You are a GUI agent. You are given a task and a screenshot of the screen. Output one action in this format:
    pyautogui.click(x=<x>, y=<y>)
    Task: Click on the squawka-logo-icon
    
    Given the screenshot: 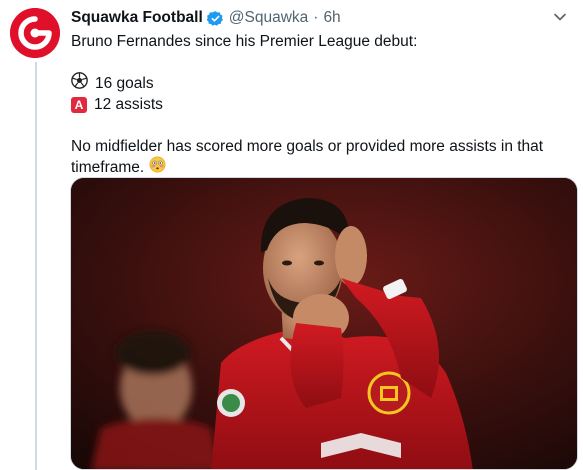 What is the action you would take?
    pyautogui.click(x=35, y=33)
    